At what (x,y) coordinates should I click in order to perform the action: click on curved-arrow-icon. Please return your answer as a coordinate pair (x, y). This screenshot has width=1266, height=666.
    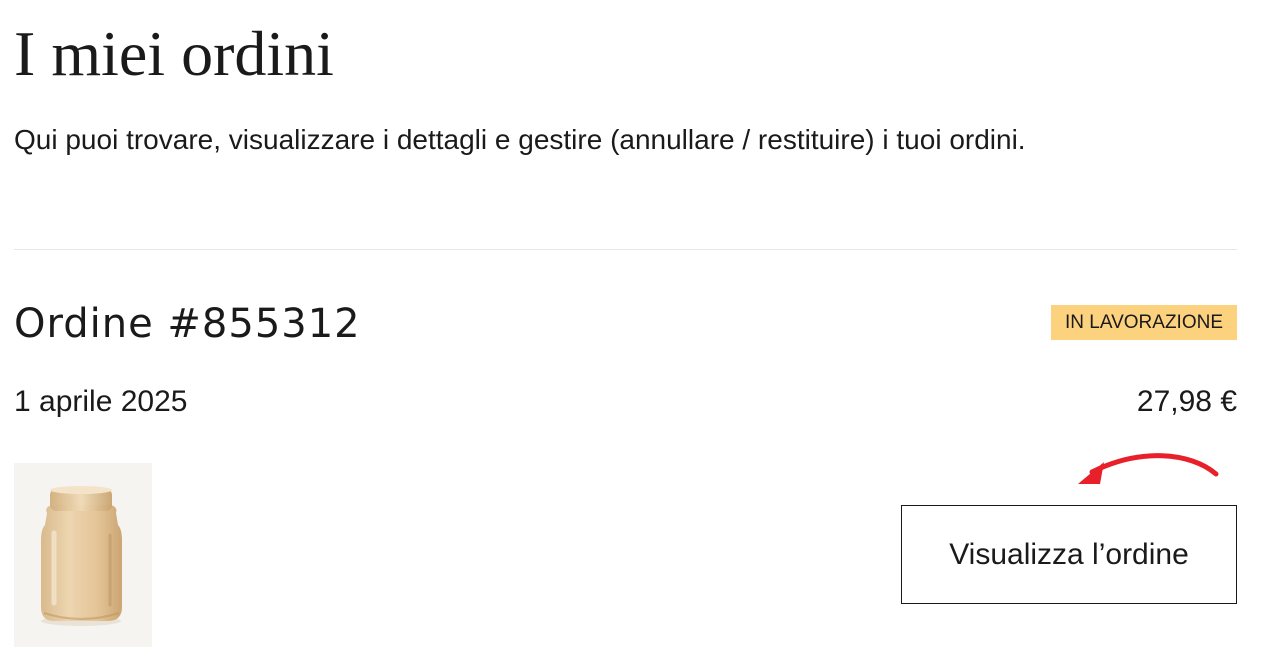
    Looking at the image, I should click on (1148, 468).